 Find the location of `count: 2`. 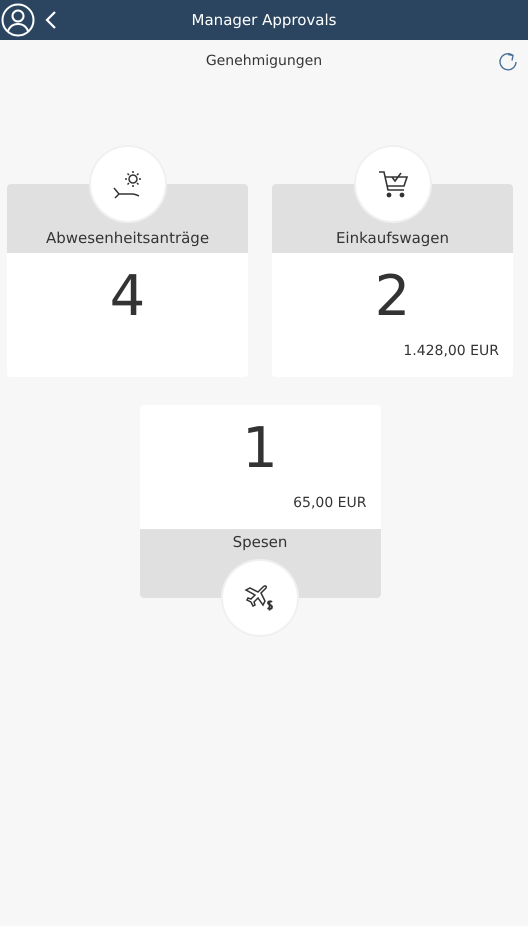

count: 2 is located at coordinates (392, 297).